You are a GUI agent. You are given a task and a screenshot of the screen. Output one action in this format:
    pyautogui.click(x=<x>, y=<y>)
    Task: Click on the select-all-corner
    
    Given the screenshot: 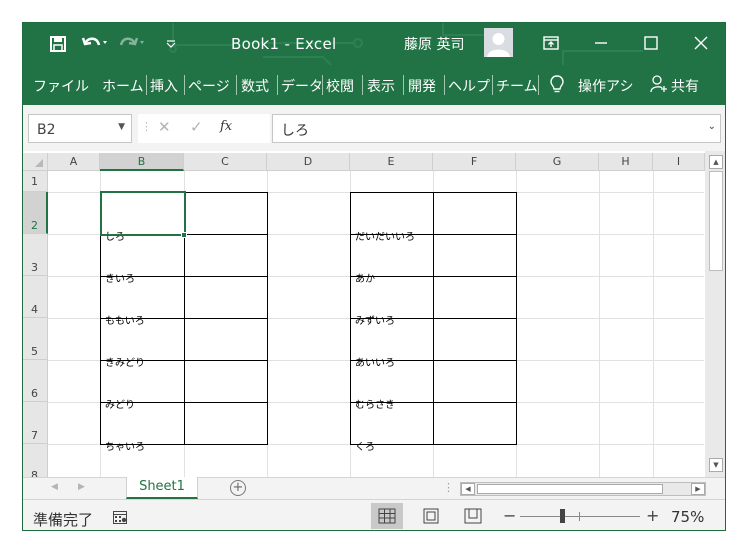 What is the action you would take?
    pyautogui.click(x=35, y=162)
    